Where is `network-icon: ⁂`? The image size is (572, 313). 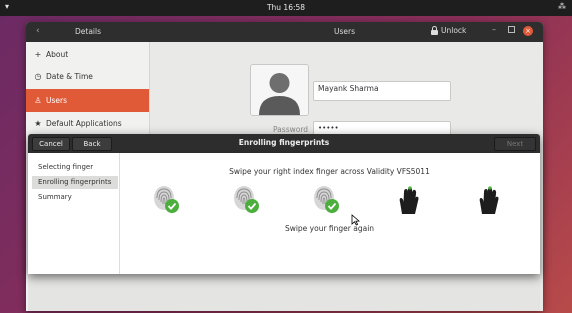 network-icon: ⁂ is located at coordinates (562, 6).